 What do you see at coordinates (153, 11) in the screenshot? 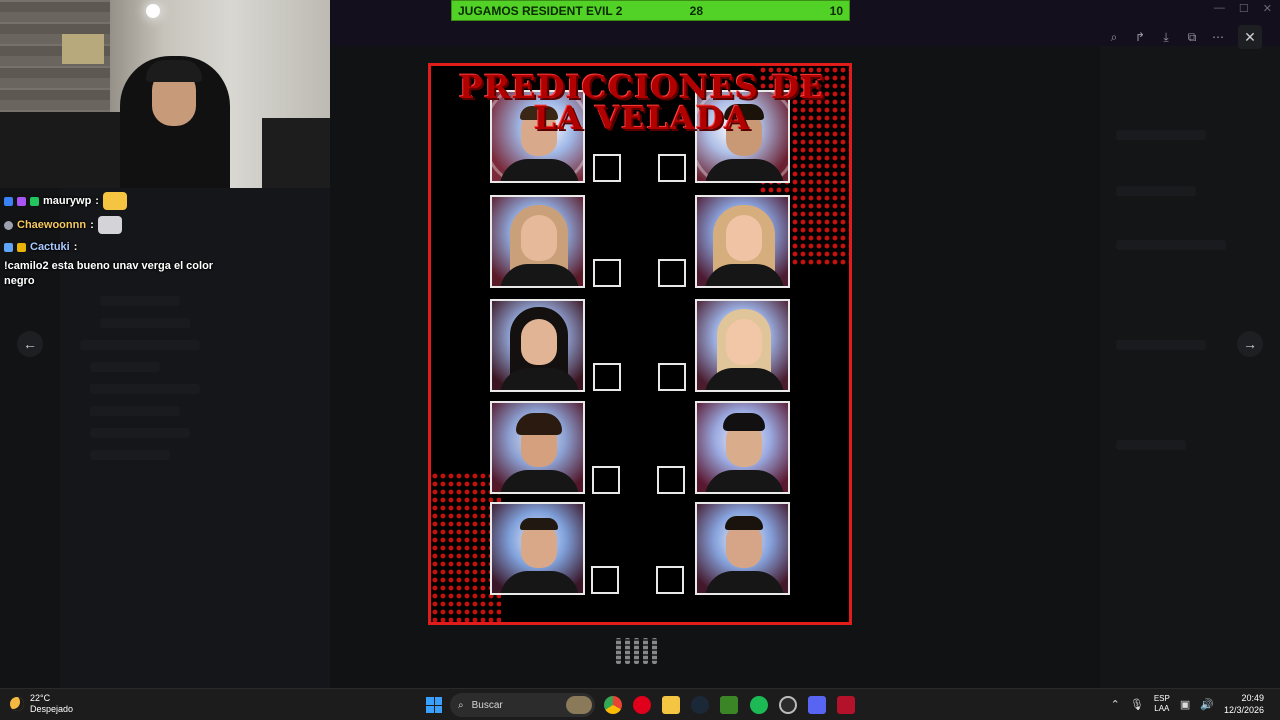
I see `webcam-lamp` at bounding box center [153, 11].